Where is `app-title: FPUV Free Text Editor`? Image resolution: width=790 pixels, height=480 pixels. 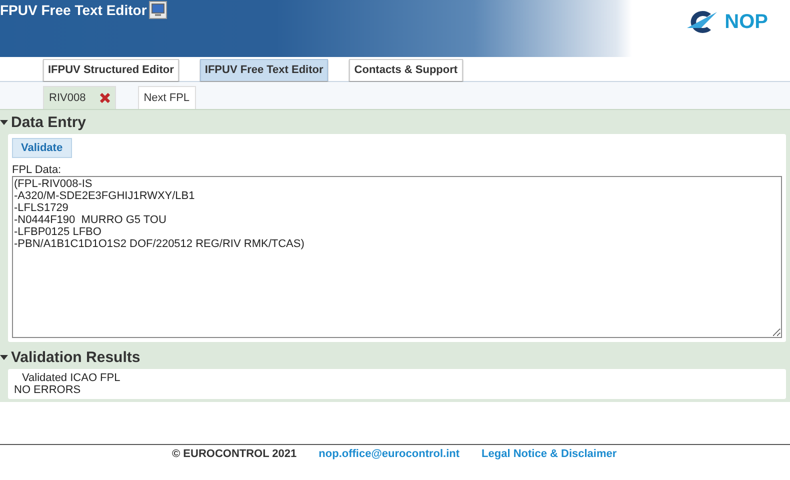 app-title: FPUV Free Text Editor is located at coordinates (73, 10).